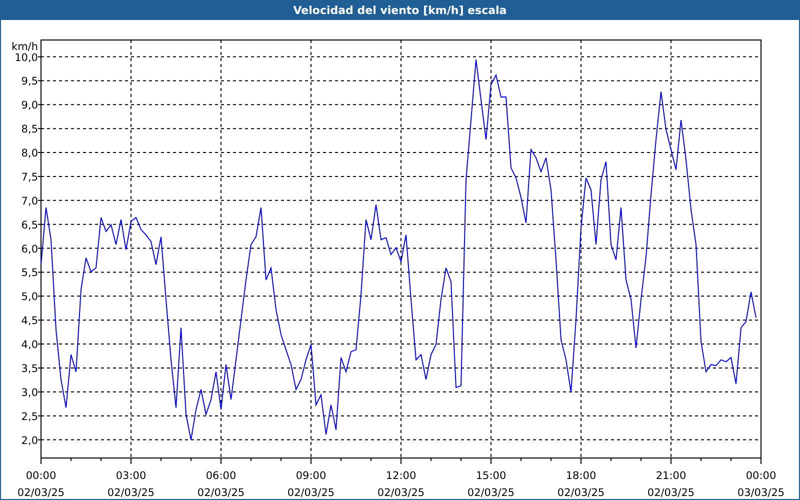 Image resolution: width=800 pixels, height=500 pixels. What do you see at coordinates (29, 297) in the screenshot?
I see `y-tick-label: 5,0` at bounding box center [29, 297].